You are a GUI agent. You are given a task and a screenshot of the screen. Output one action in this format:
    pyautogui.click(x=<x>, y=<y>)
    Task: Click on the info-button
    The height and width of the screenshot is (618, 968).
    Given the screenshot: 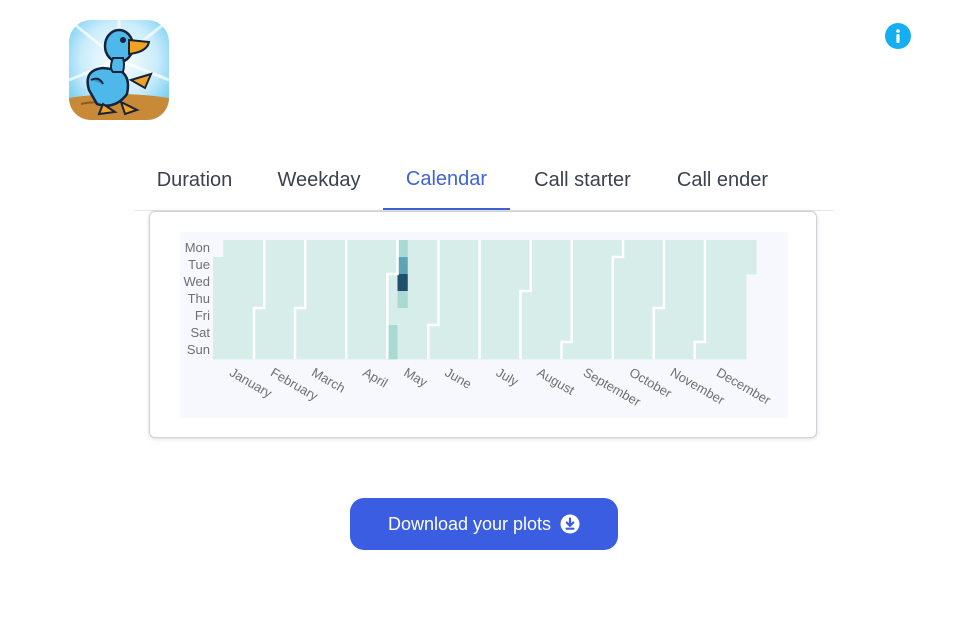 What is the action you would take?
    pyautogui.click(x=898, y=36)
    